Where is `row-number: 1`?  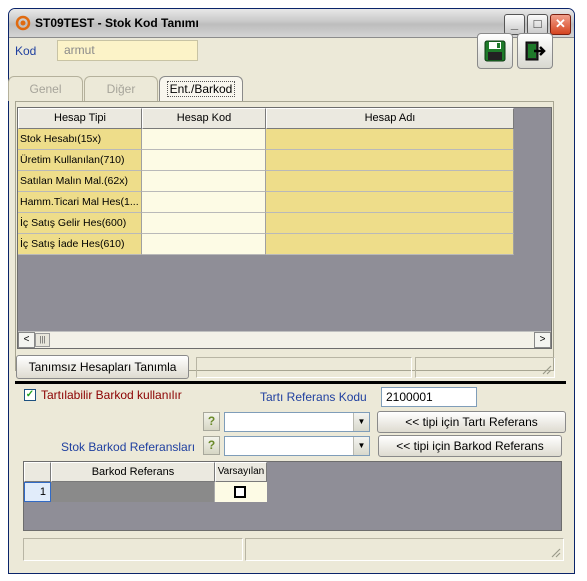 row-number: 1 is located at coordinates (37, 492).